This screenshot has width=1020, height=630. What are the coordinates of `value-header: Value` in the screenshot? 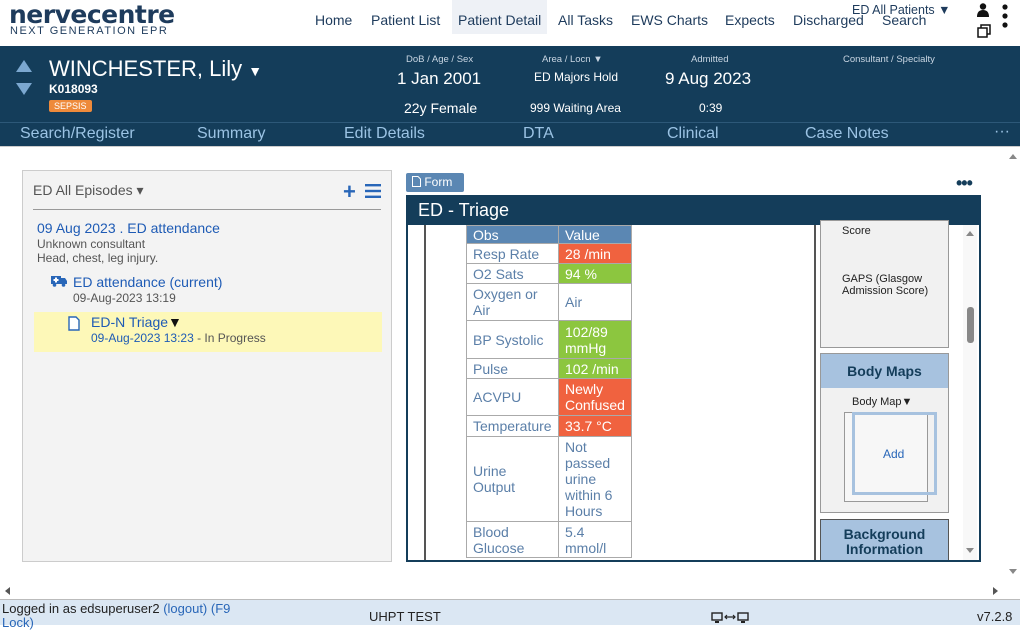 It's located at (595, 234).